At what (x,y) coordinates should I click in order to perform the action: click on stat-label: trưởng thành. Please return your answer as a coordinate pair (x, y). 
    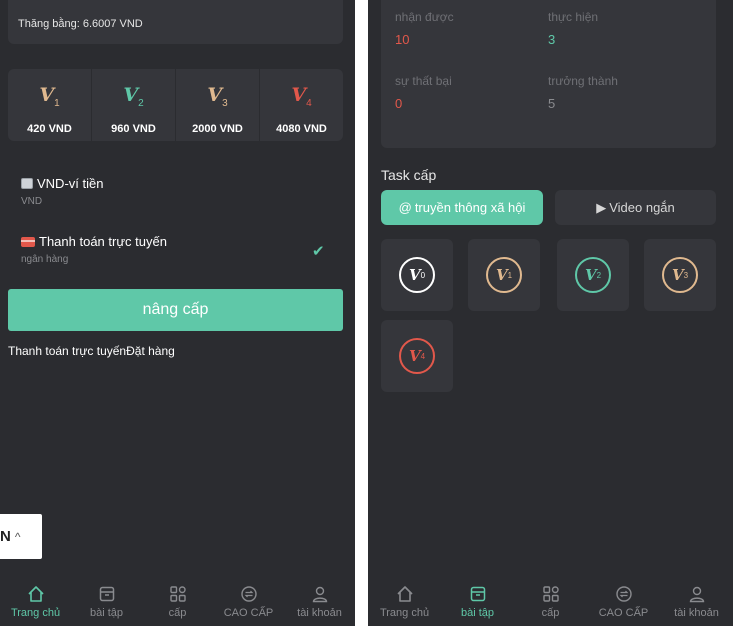
    Looking at the image, I should click on (583, 81).